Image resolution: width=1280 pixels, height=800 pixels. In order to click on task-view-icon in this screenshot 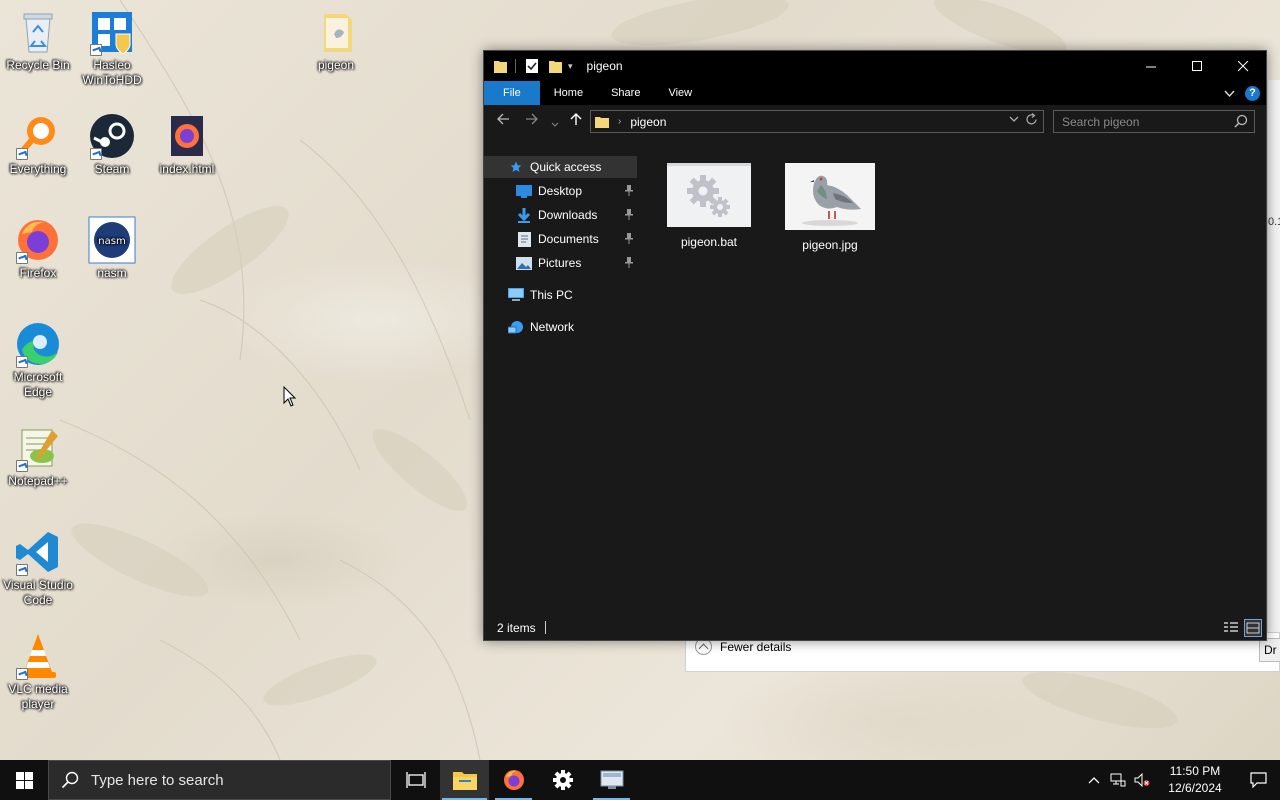, I will do `click(415, 780)`.